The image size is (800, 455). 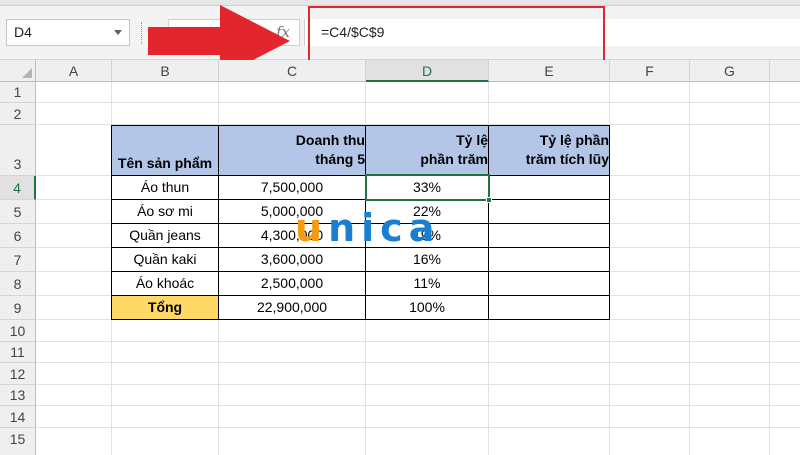 I want to click on formula-bar-separator, so click(x=142, y=33).